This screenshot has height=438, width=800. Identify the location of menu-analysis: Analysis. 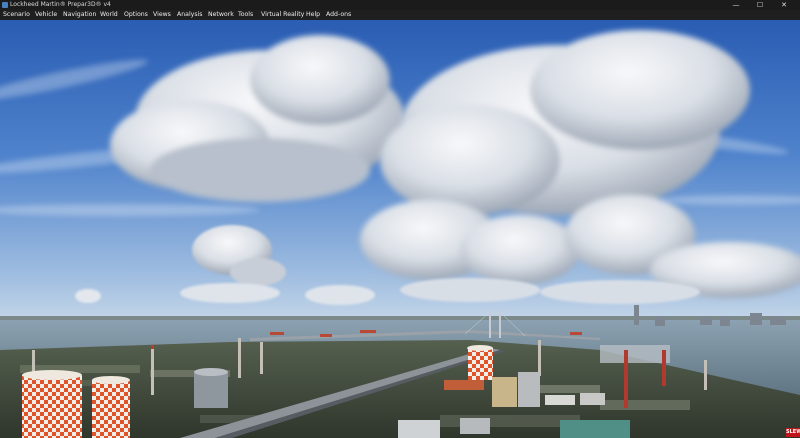
(190, 15).